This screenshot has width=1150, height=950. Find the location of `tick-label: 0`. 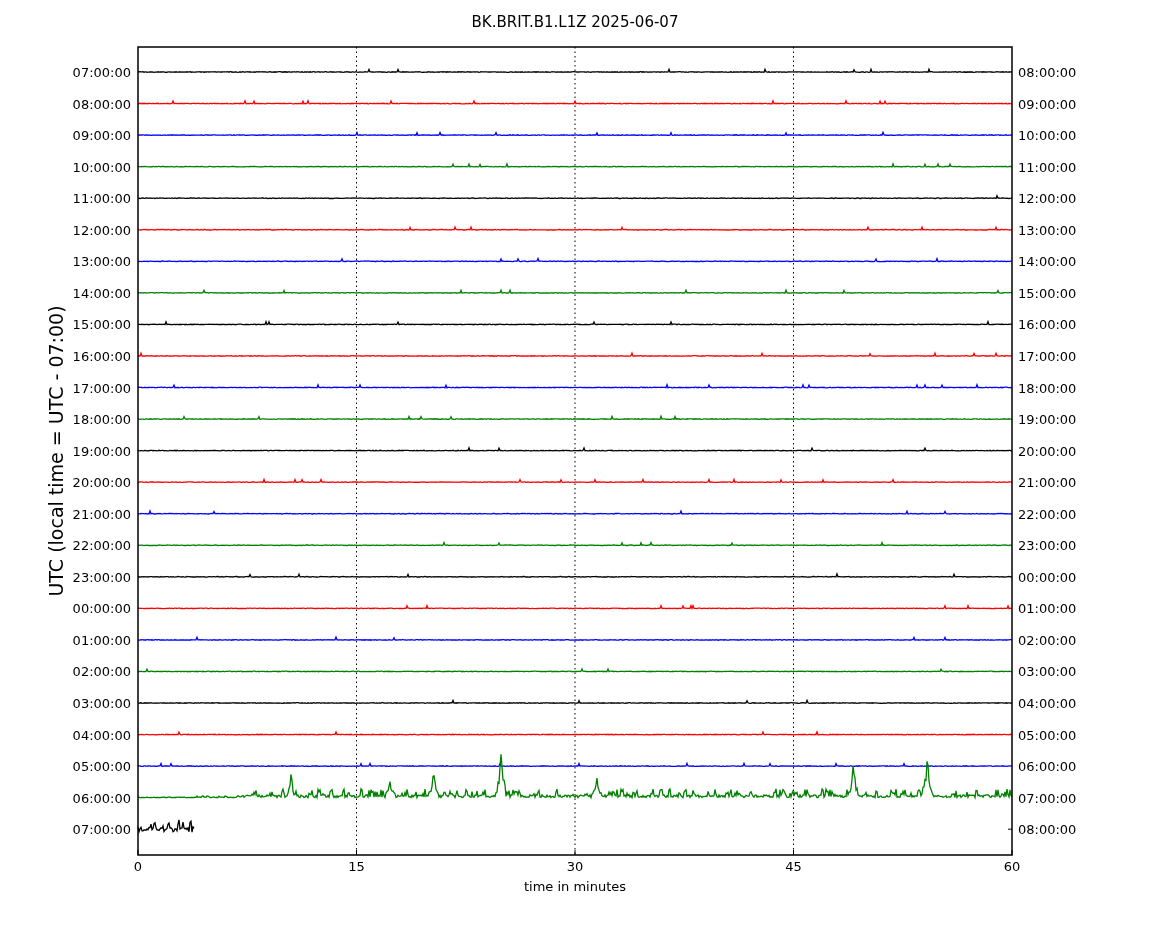

tick-label: 0 is located at coordinates (138, 866).